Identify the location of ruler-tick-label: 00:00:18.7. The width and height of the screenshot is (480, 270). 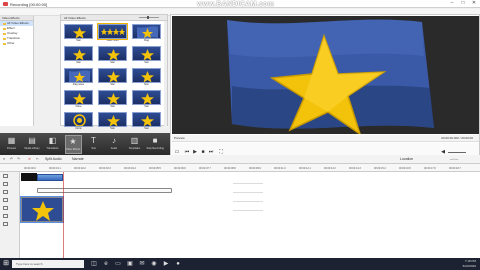
(455, 168).